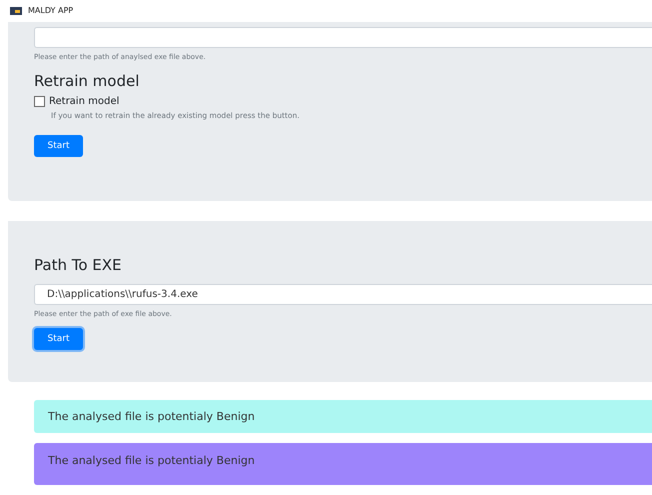  I want to click on input-field, so click(343, 37).